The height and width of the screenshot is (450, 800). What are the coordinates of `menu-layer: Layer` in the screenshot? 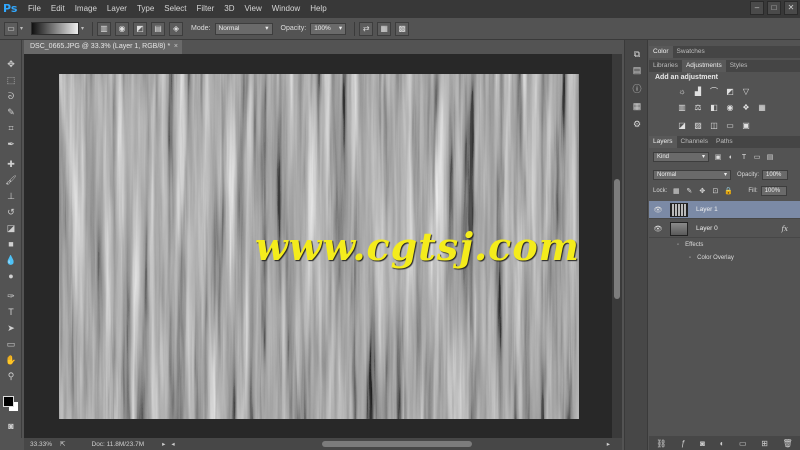 It's located at (117, 9).